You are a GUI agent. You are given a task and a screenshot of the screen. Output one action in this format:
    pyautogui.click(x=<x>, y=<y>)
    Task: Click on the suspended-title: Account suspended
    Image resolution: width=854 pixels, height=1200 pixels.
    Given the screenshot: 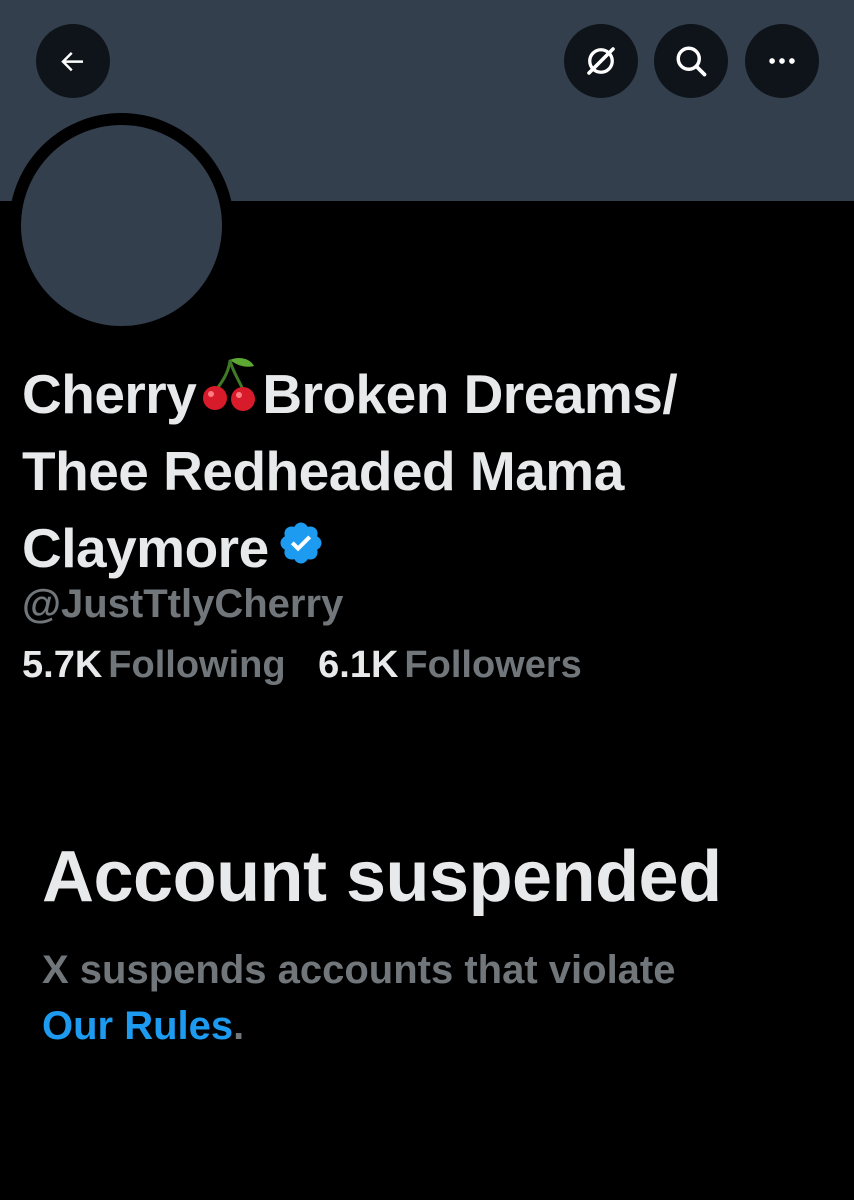 What is the action you would take?
    pyautogui.click(x=382, y=877)
    